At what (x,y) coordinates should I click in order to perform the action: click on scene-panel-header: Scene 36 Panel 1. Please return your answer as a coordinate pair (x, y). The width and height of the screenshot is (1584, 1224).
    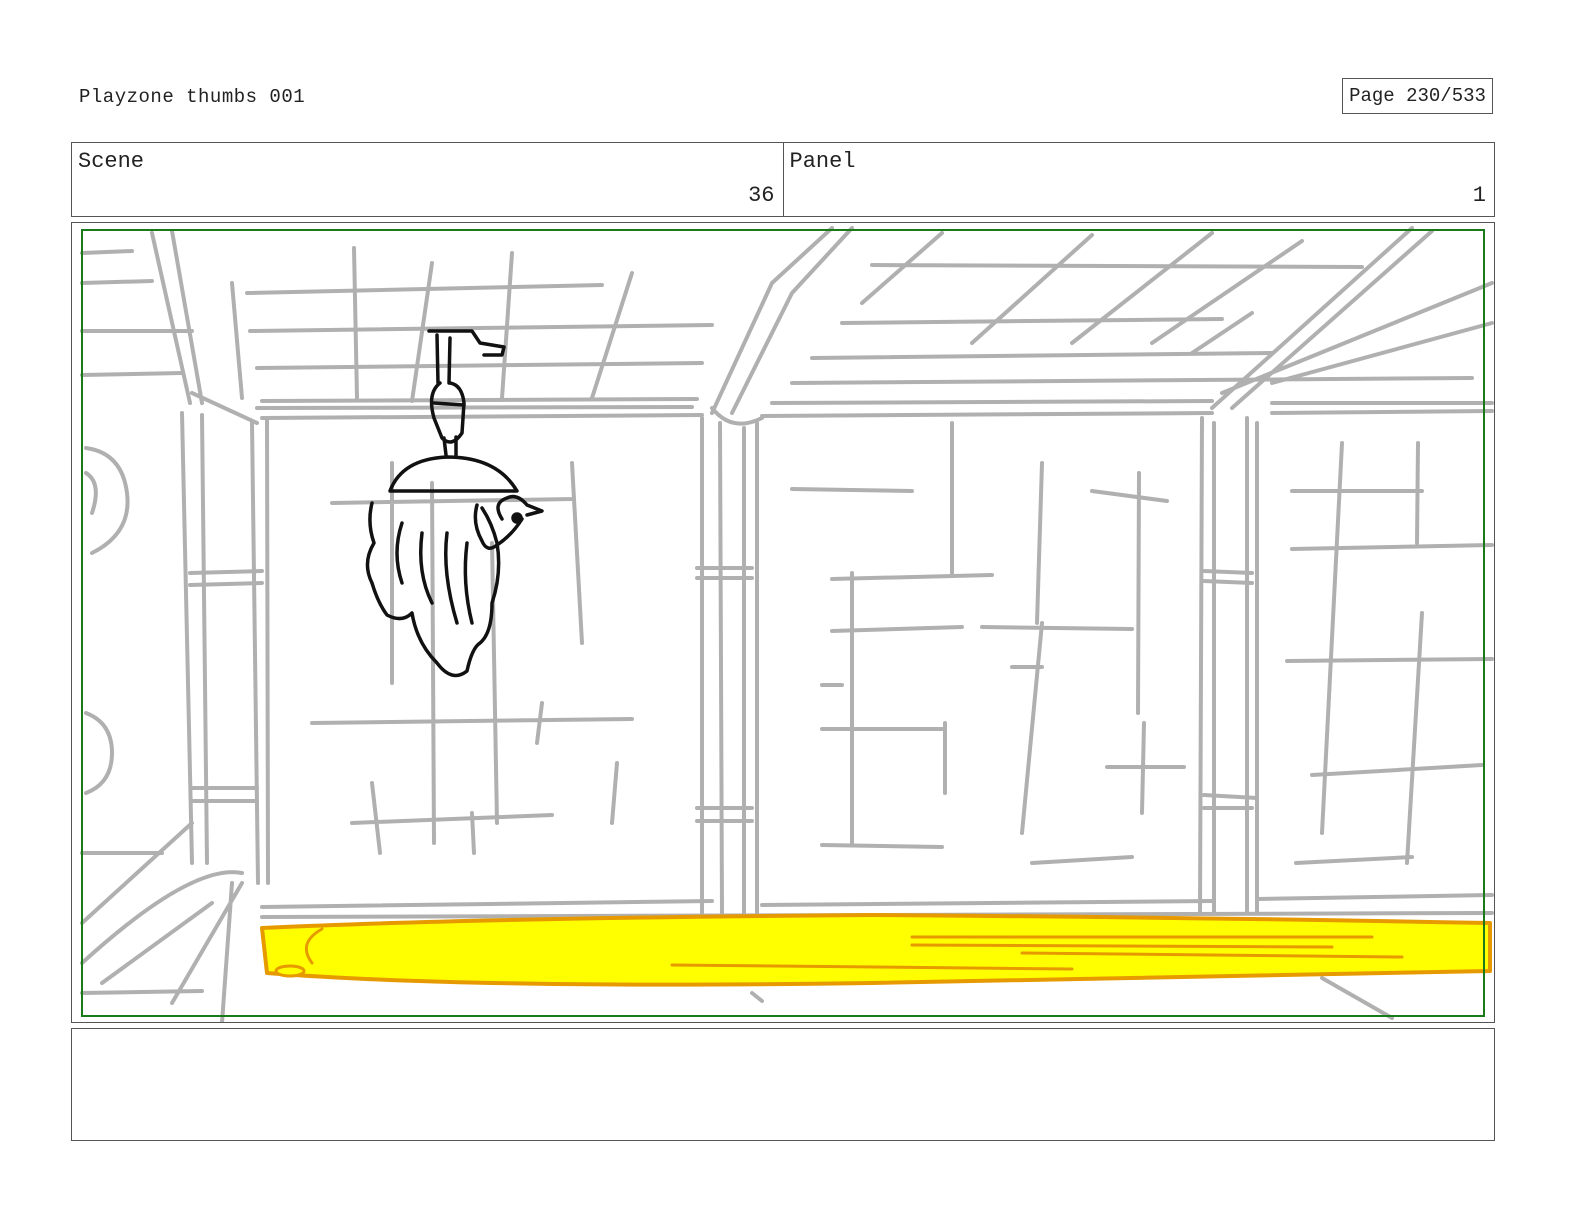
    Looking at the image, I should click on (783, 179).